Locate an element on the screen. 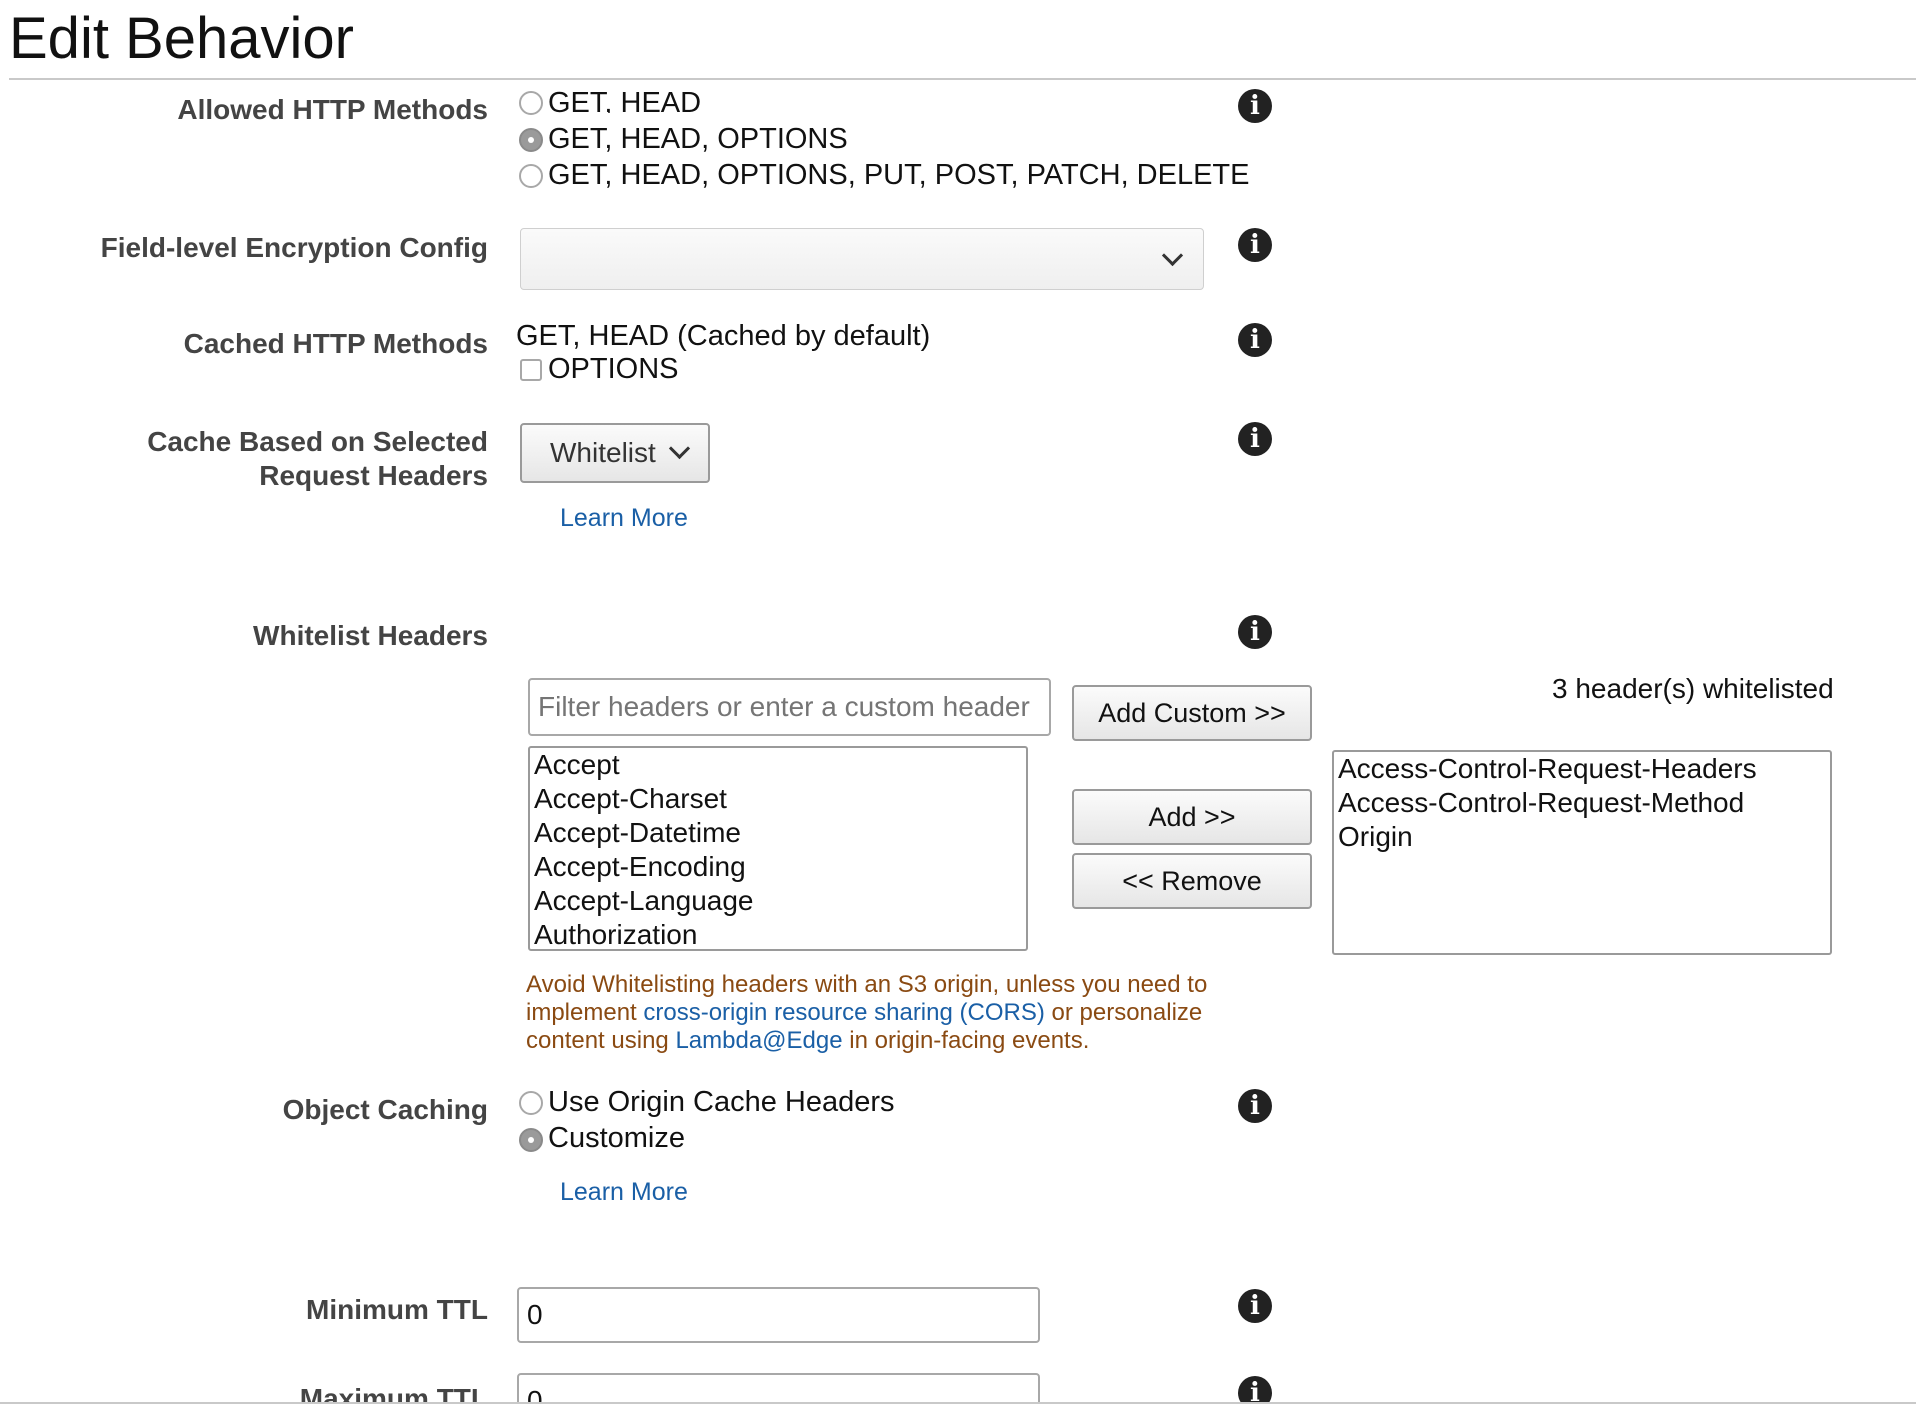  header-divider is located at coordinates (962, 79).